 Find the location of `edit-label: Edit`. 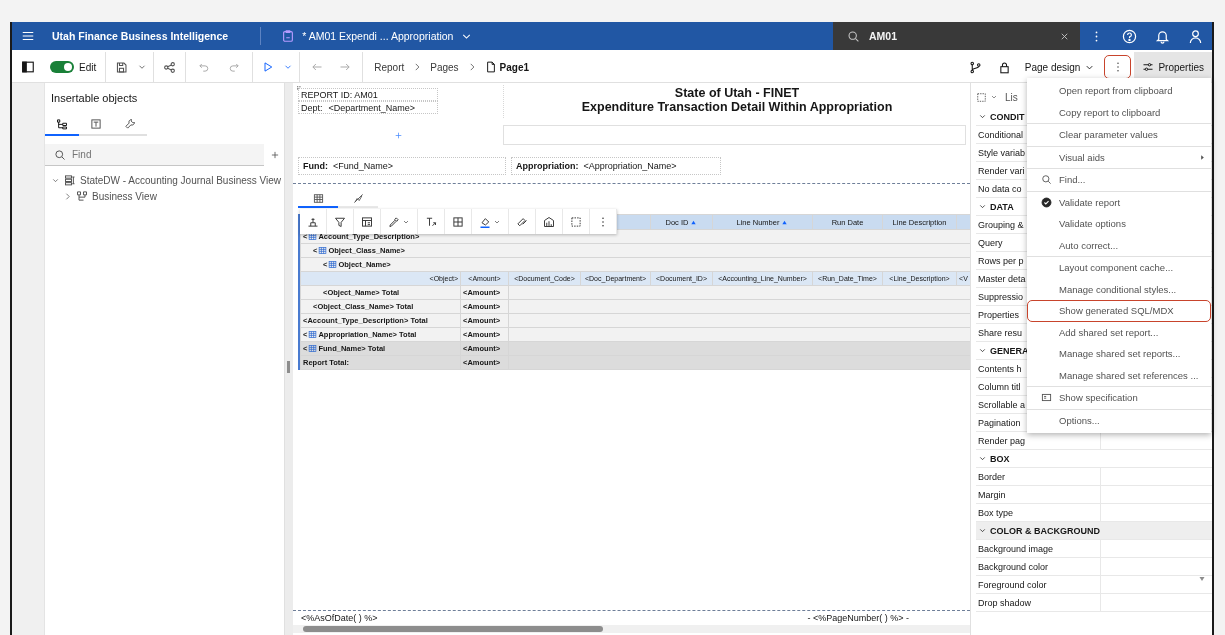

edit-label: Edit is located at coordinates (88, 67).